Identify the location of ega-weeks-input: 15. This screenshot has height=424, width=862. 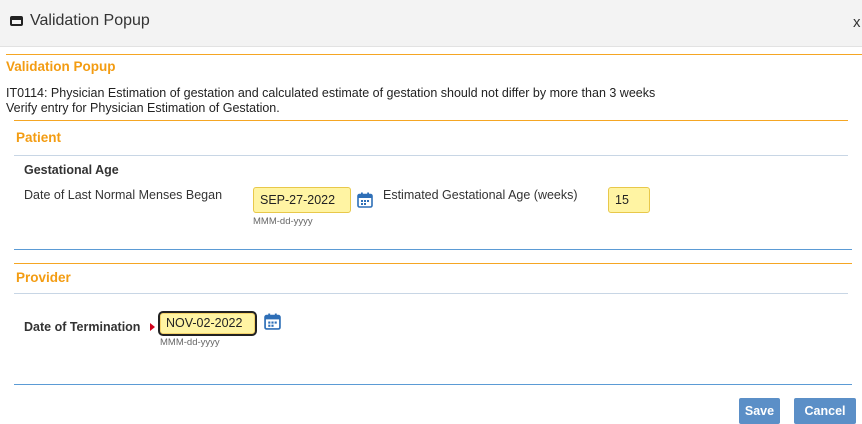
(629, 200).